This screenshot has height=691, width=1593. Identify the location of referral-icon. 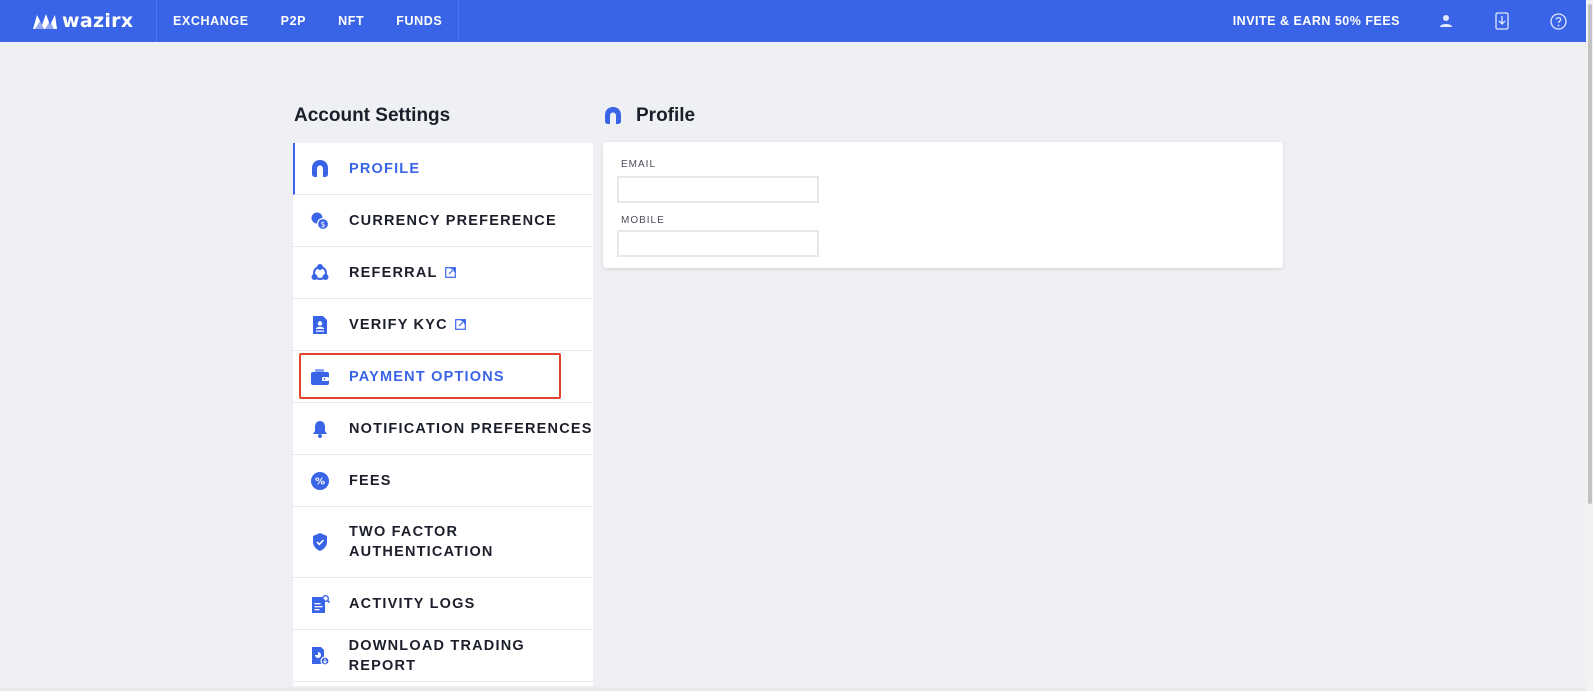
(320, 273).